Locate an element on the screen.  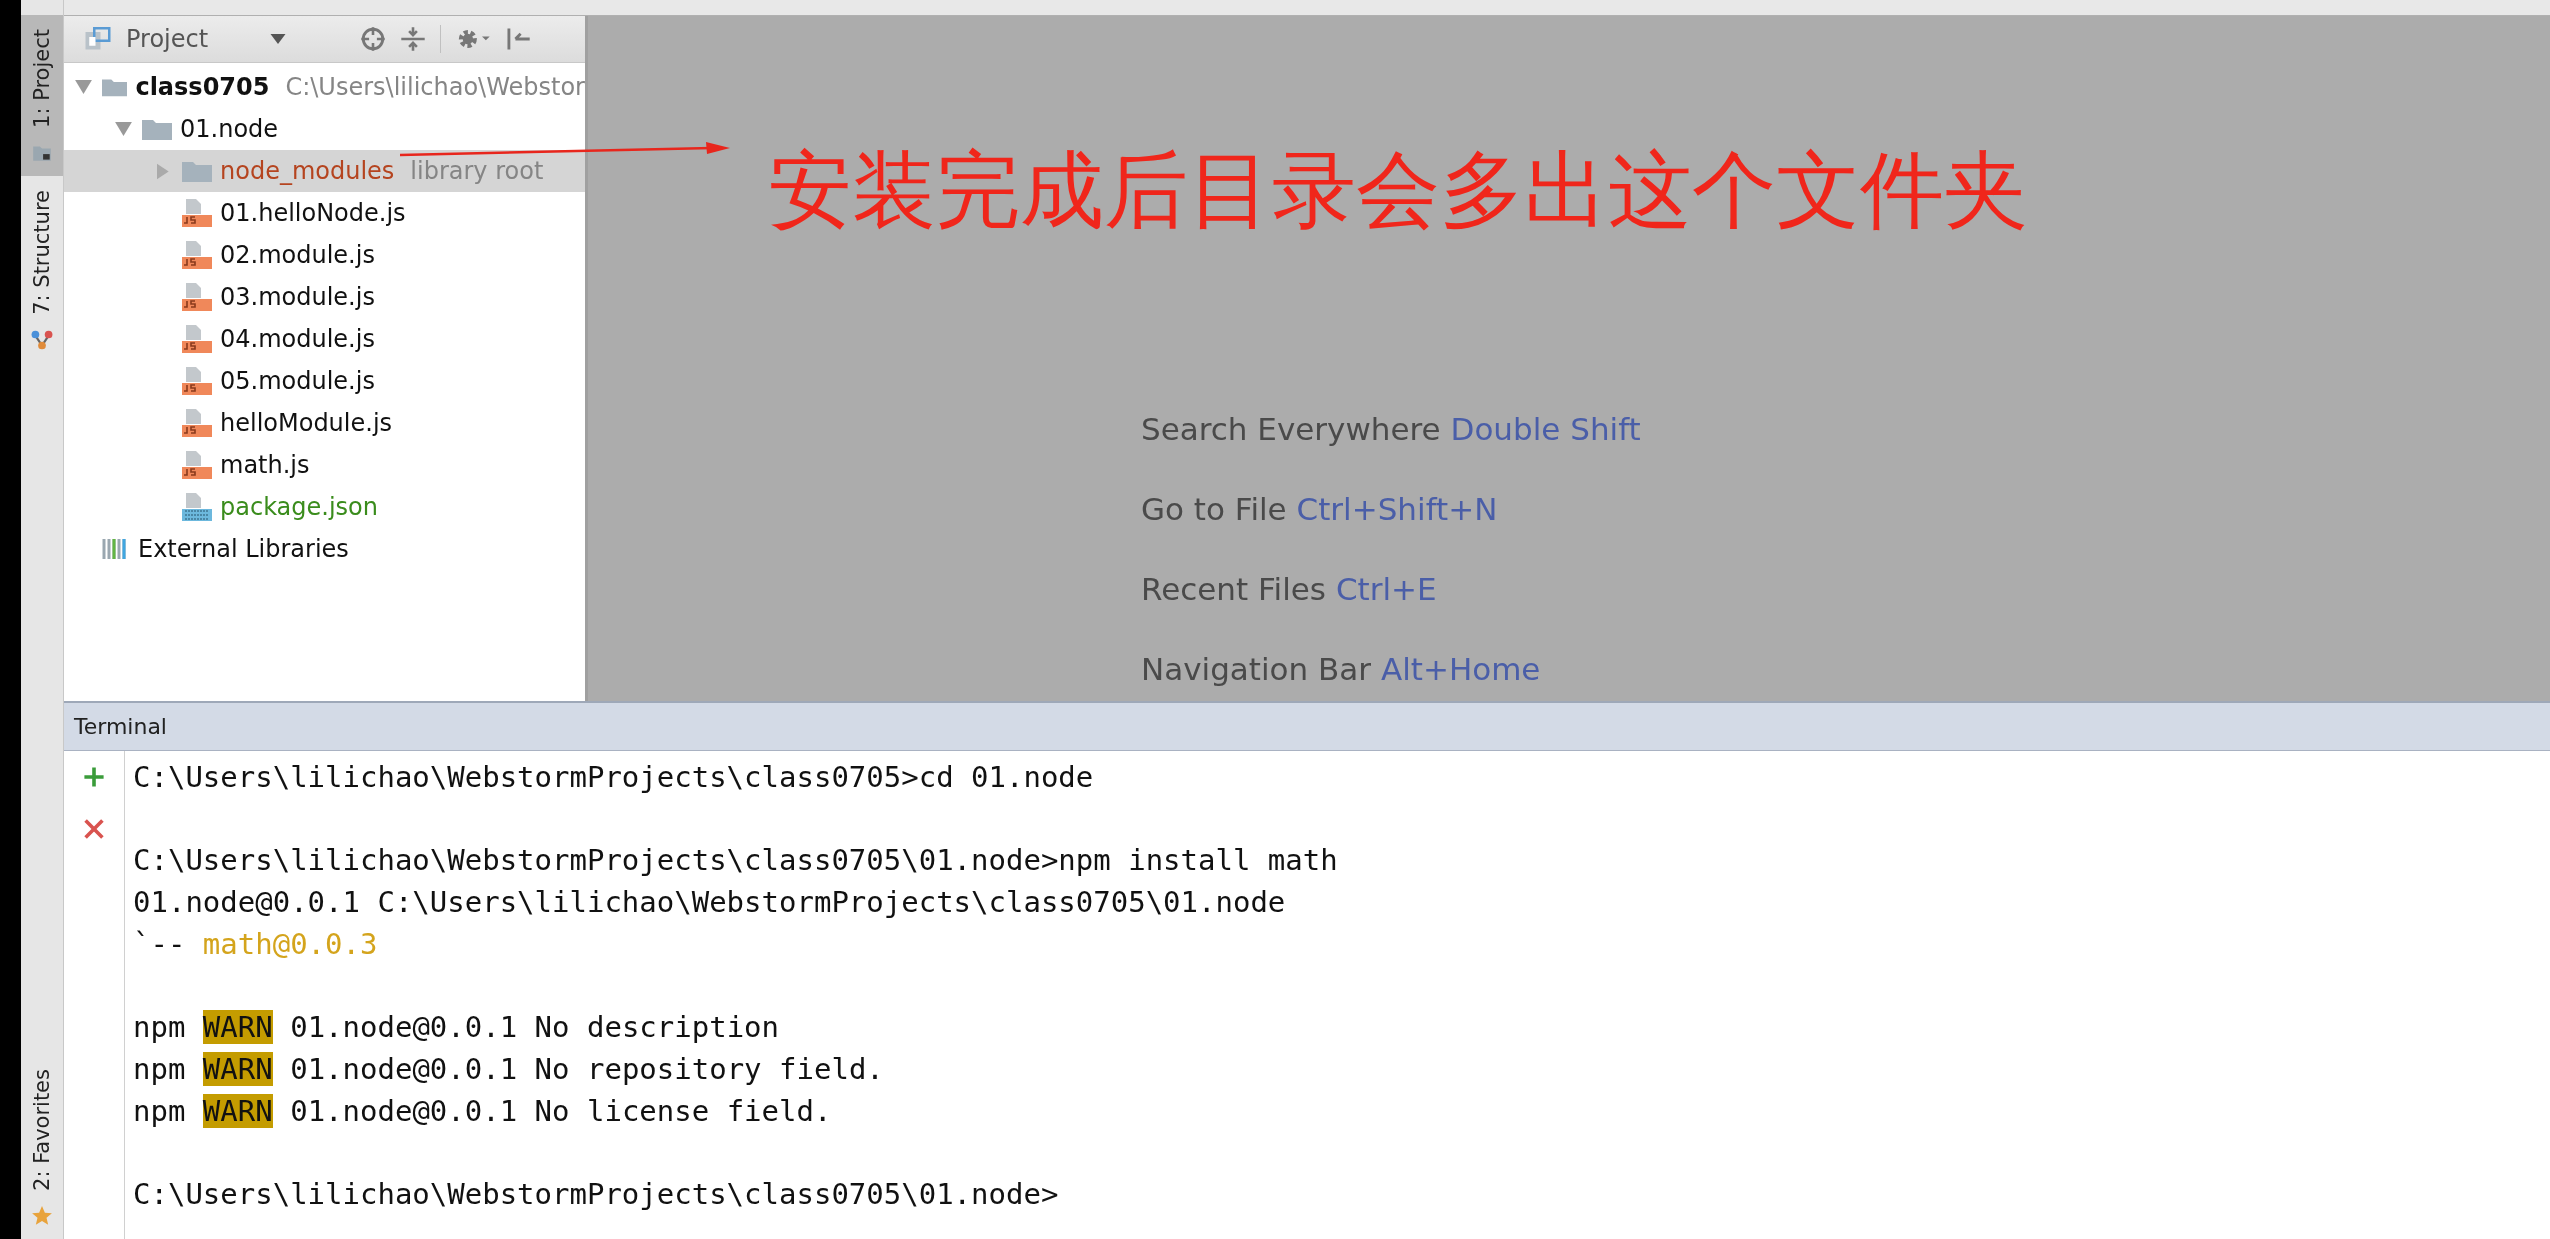
dropdown-caret-icon is located at coordinates (278, 39).